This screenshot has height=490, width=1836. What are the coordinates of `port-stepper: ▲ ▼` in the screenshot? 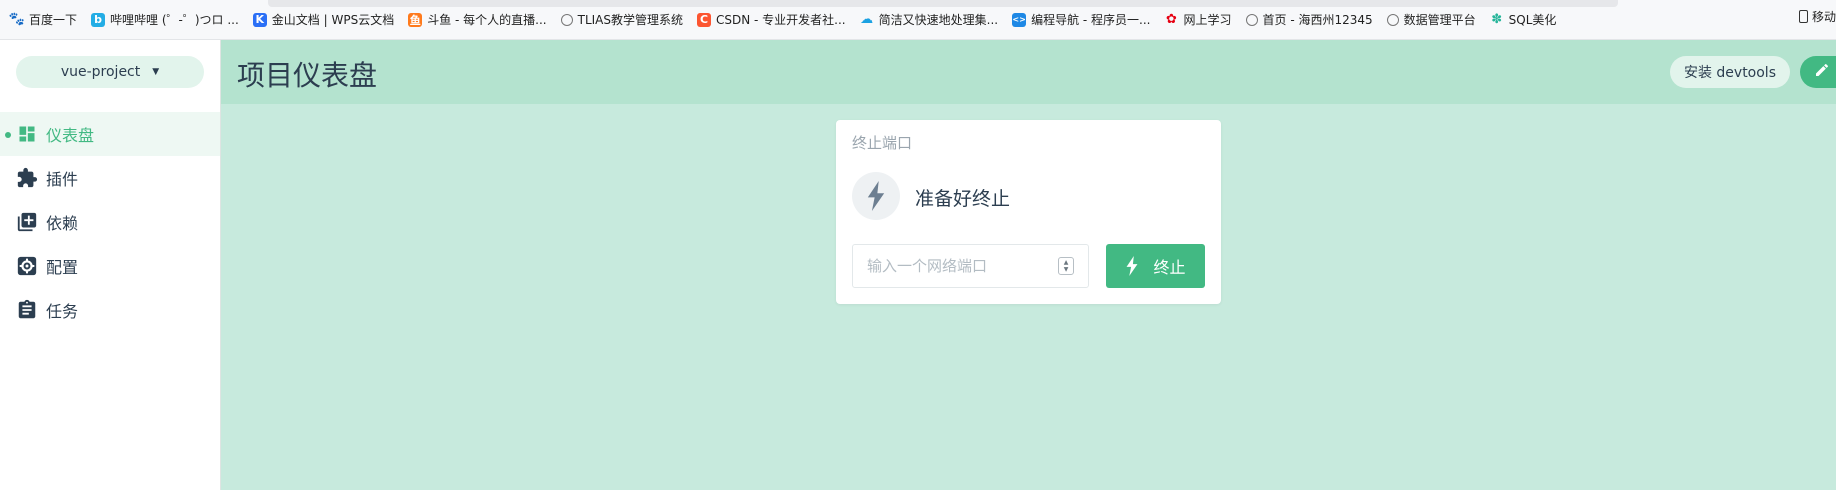 It's located at (1066, 266).